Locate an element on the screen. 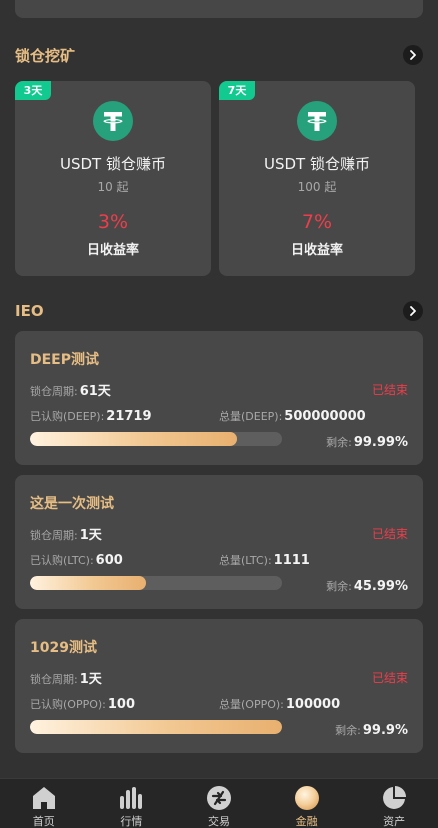 Image resolution: width=438 pixels, height=828 pixels. mining-card: 7天 USDT 锁仓赚币 100 起 7% 日收益率 is located at coordinates (317, 178).